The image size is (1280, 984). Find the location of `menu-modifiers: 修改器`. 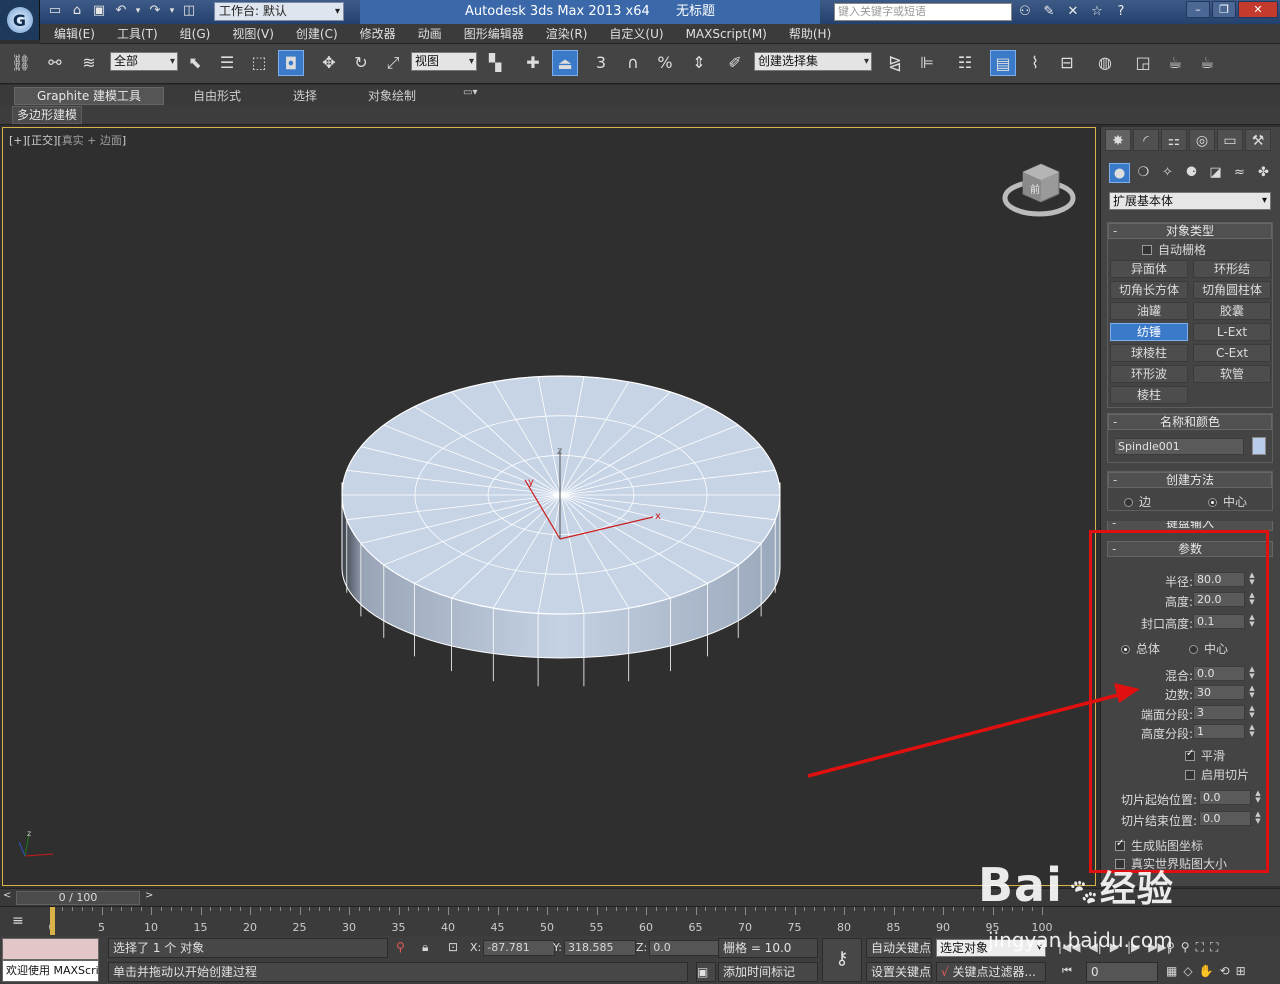

menu-modifiers: 修改器 is located at coordinates (375, 33).